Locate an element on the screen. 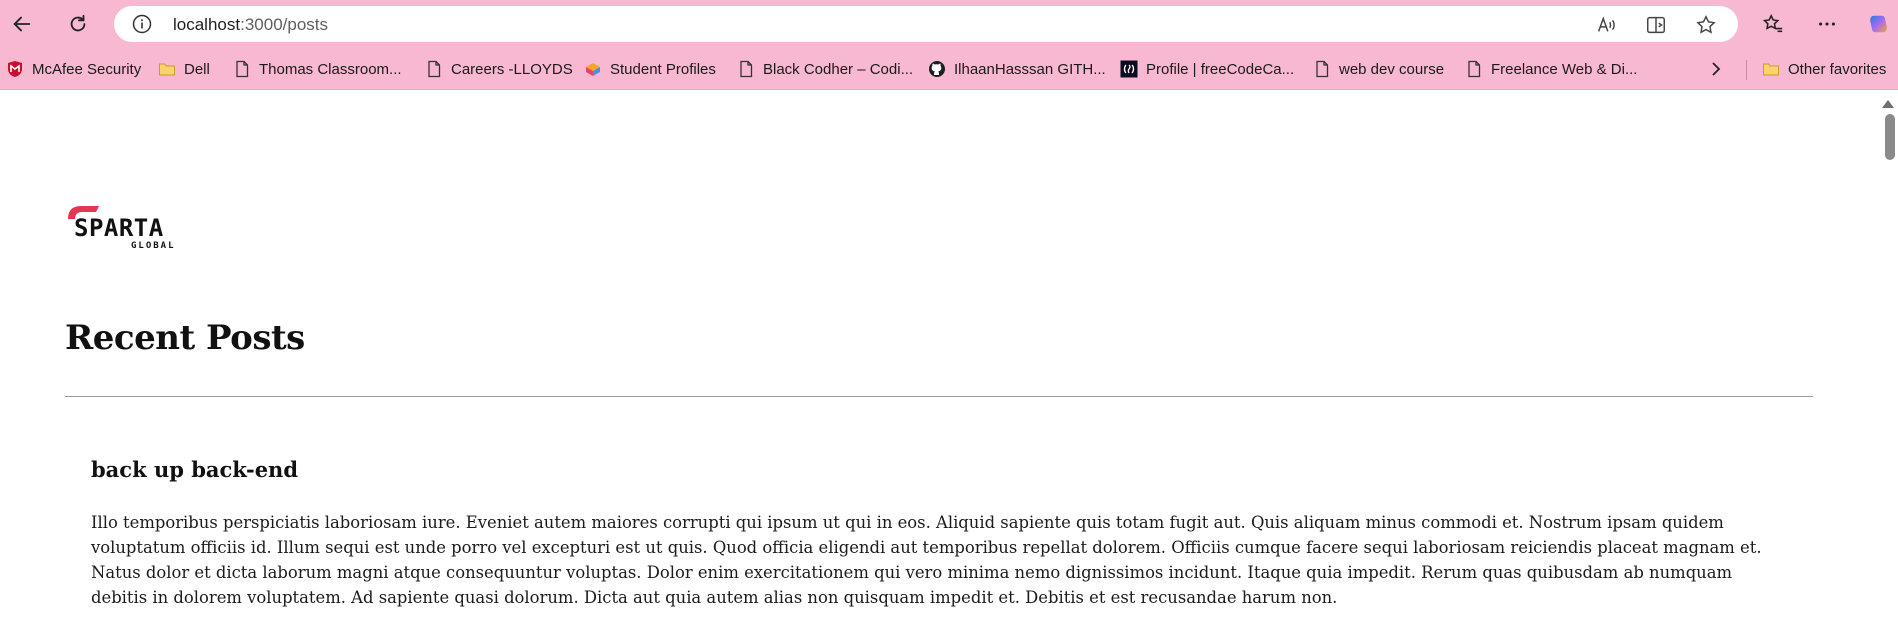 The height and width of the screenshot is (638, 1898). bookmark-label: Careers -LLOYDS is located at coordinates (512, 69).